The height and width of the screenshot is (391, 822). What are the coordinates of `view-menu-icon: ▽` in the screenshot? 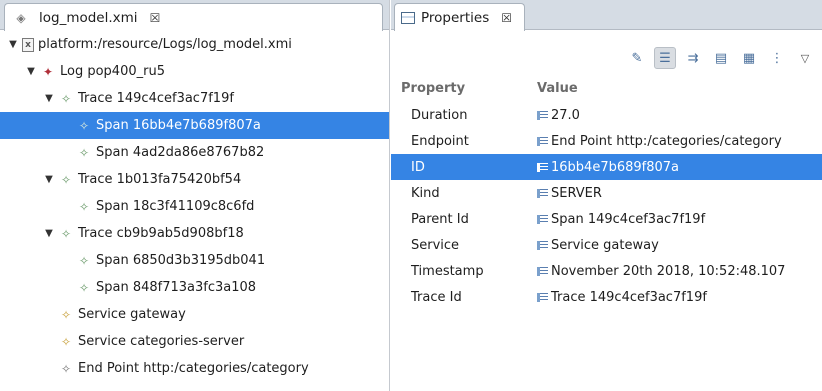 It's located at (805, 58).